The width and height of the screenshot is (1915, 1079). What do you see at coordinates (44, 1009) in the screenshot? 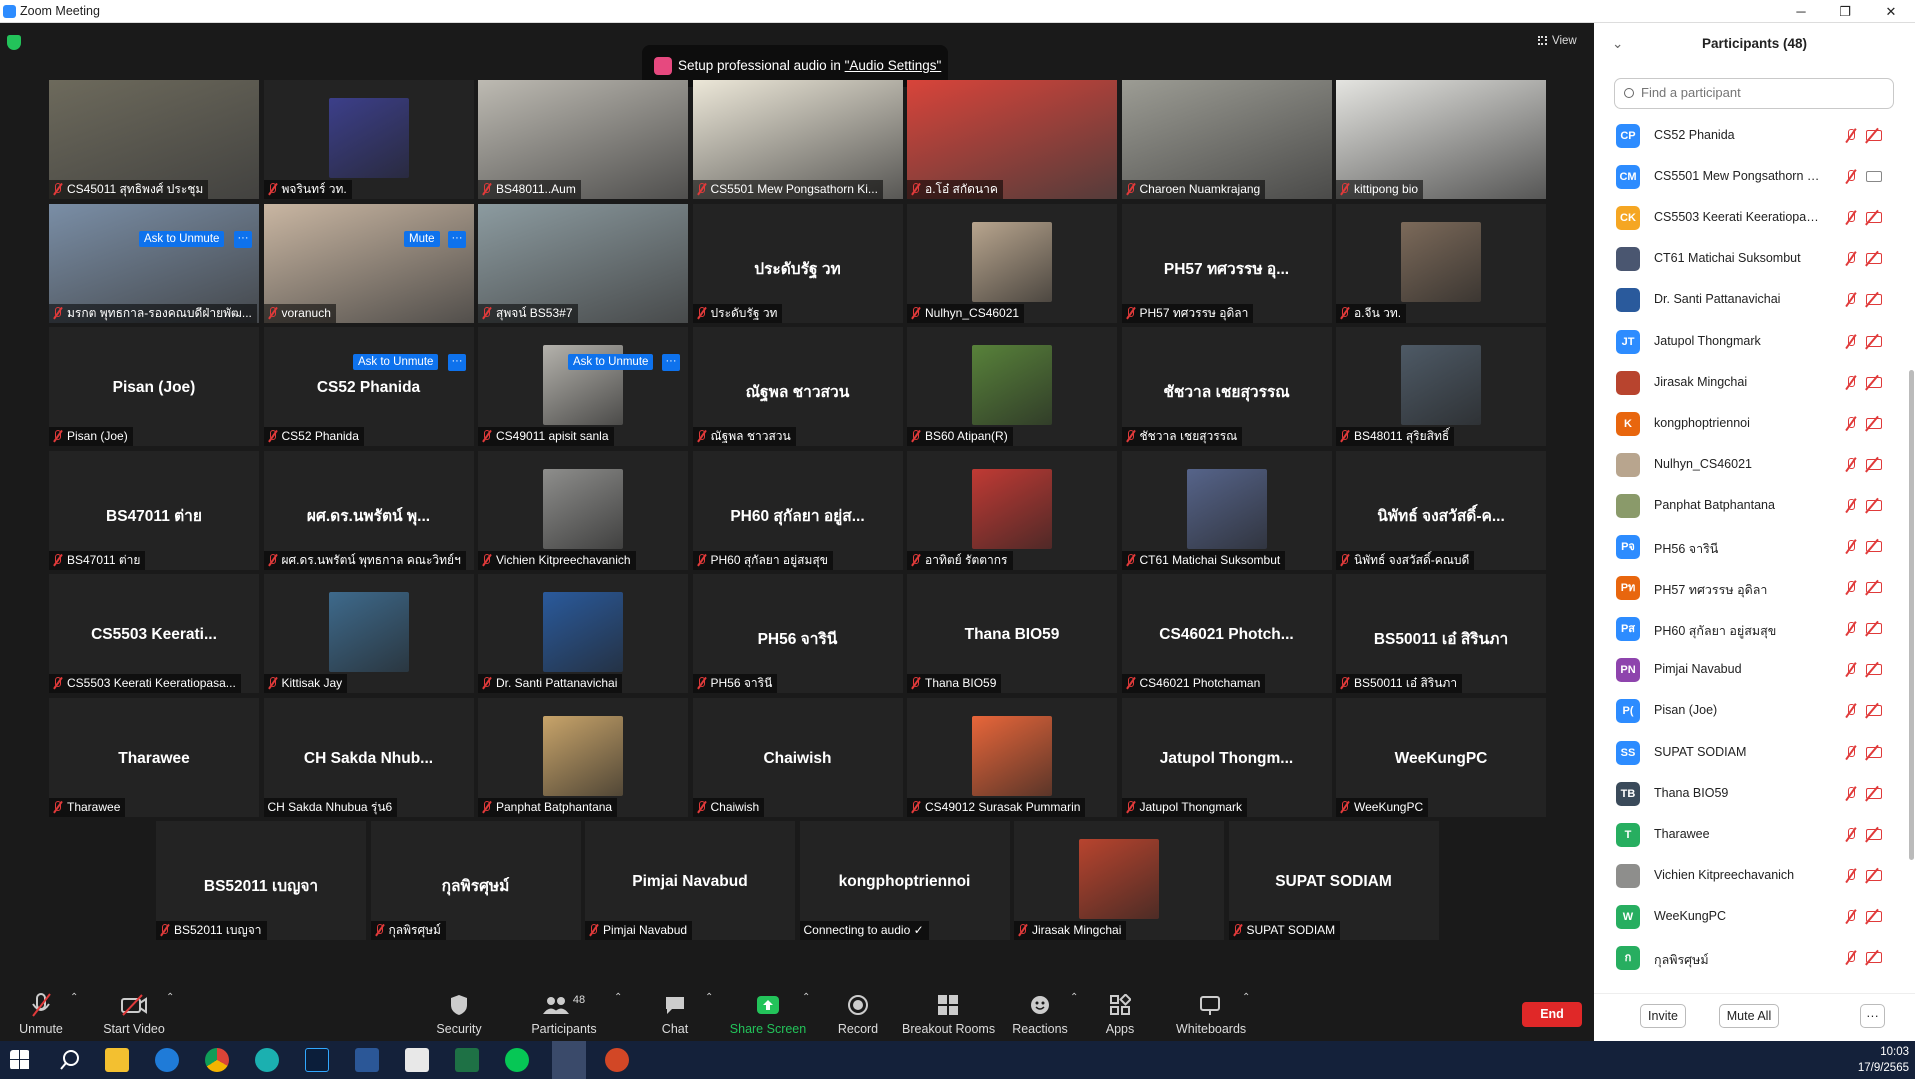
I see `unmute-button: Unmute ⌃` at bounding box center [44, 1009].